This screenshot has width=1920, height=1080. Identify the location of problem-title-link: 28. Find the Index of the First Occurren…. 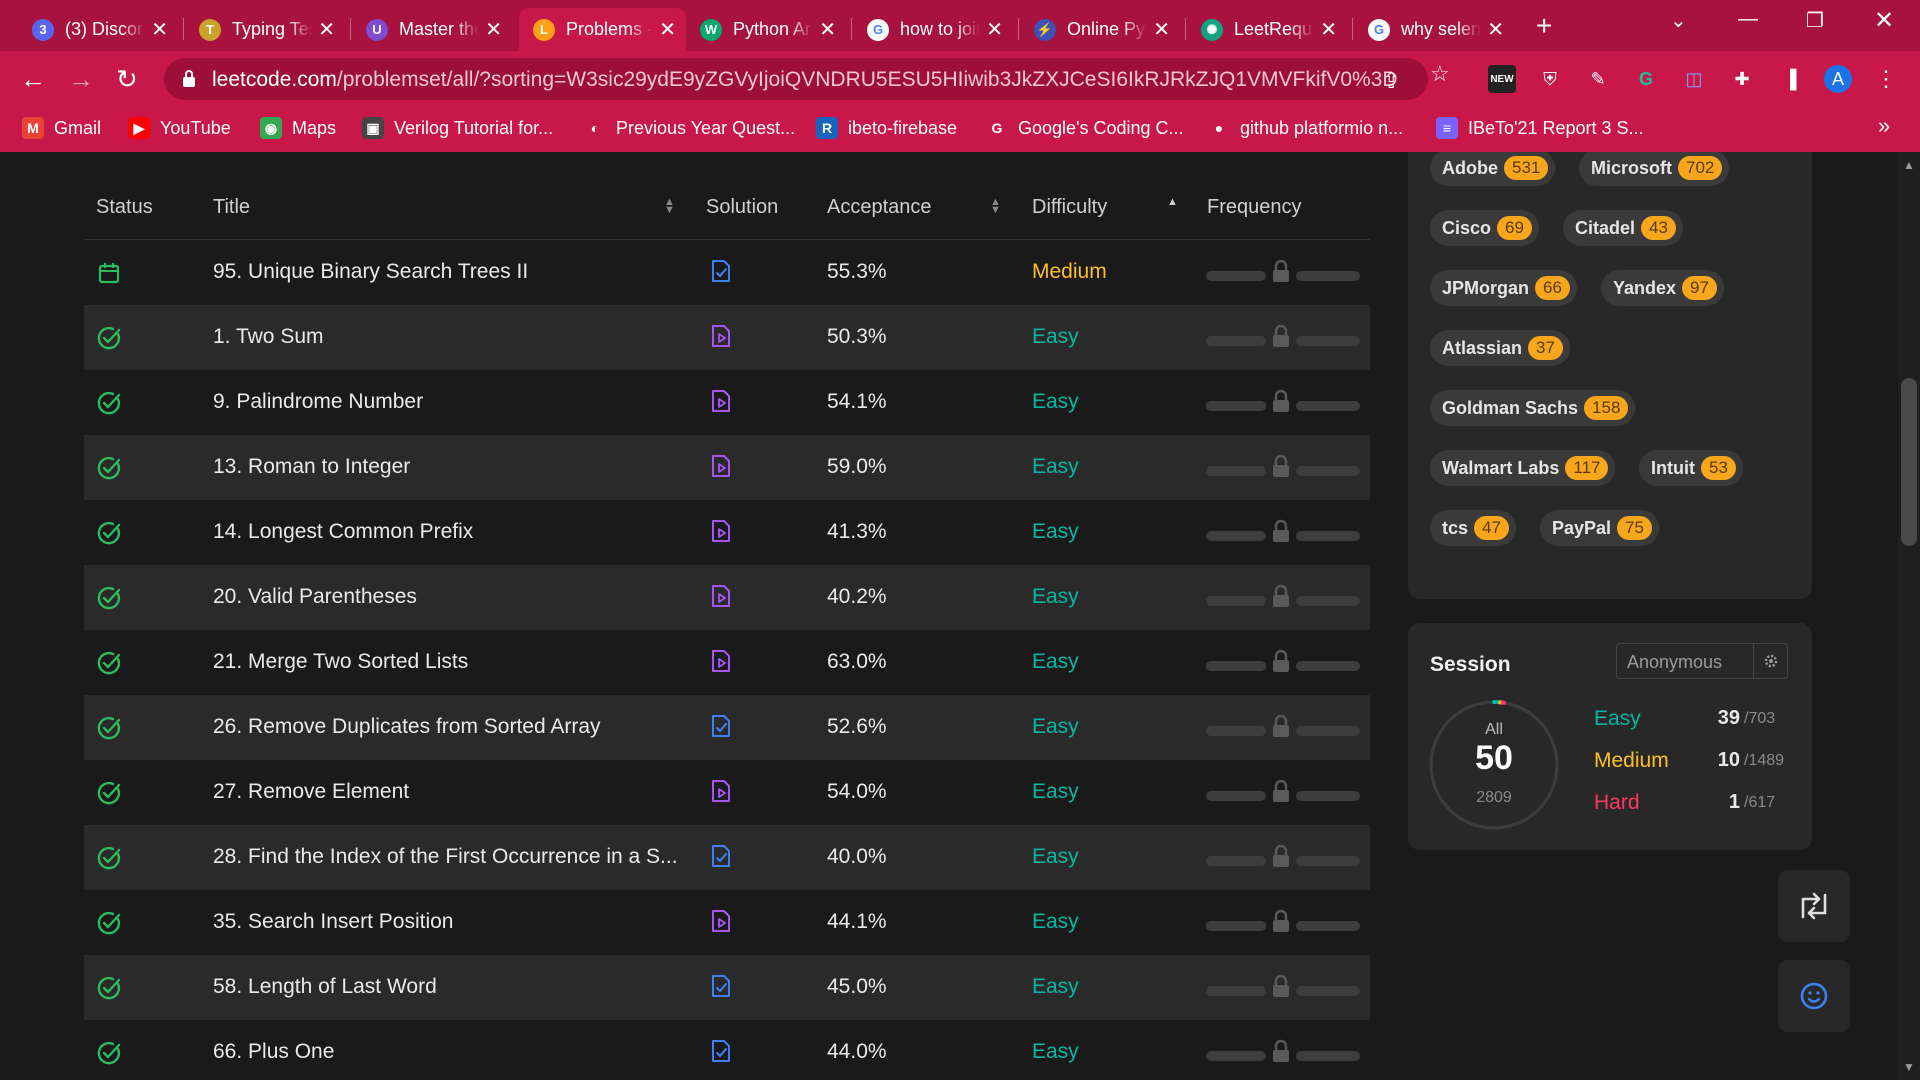
(445, 857).